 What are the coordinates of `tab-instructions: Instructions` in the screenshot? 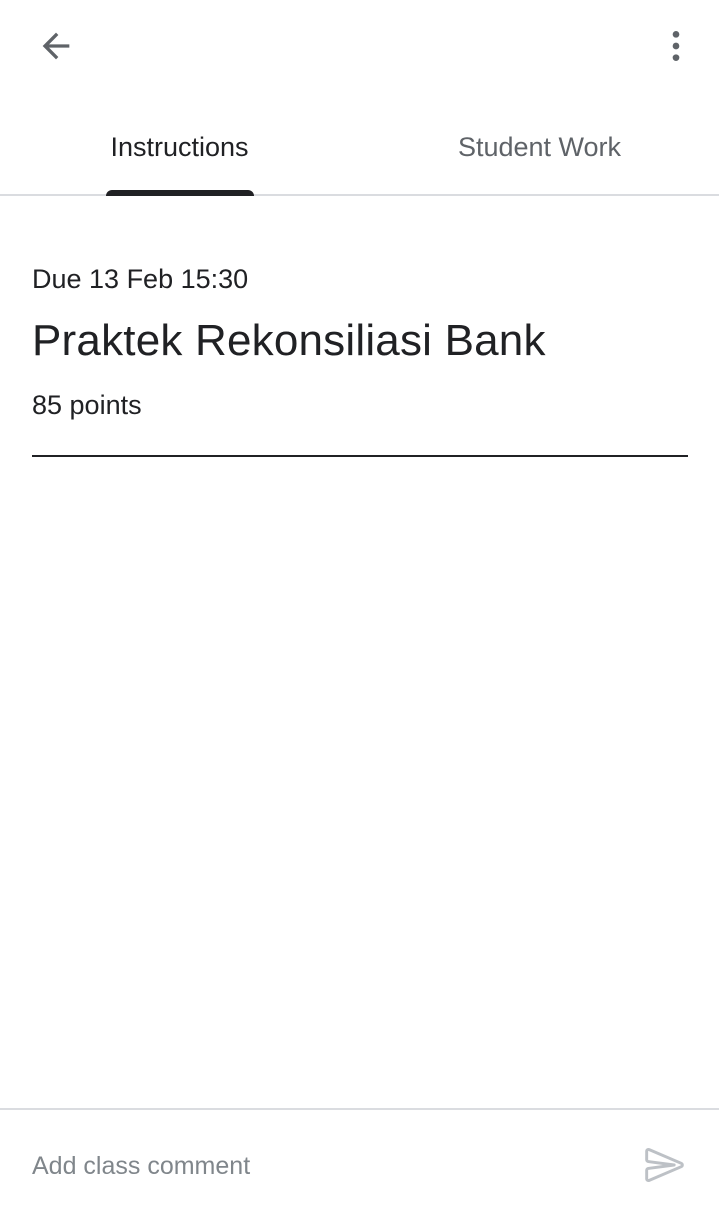 It's located at (179, 147).